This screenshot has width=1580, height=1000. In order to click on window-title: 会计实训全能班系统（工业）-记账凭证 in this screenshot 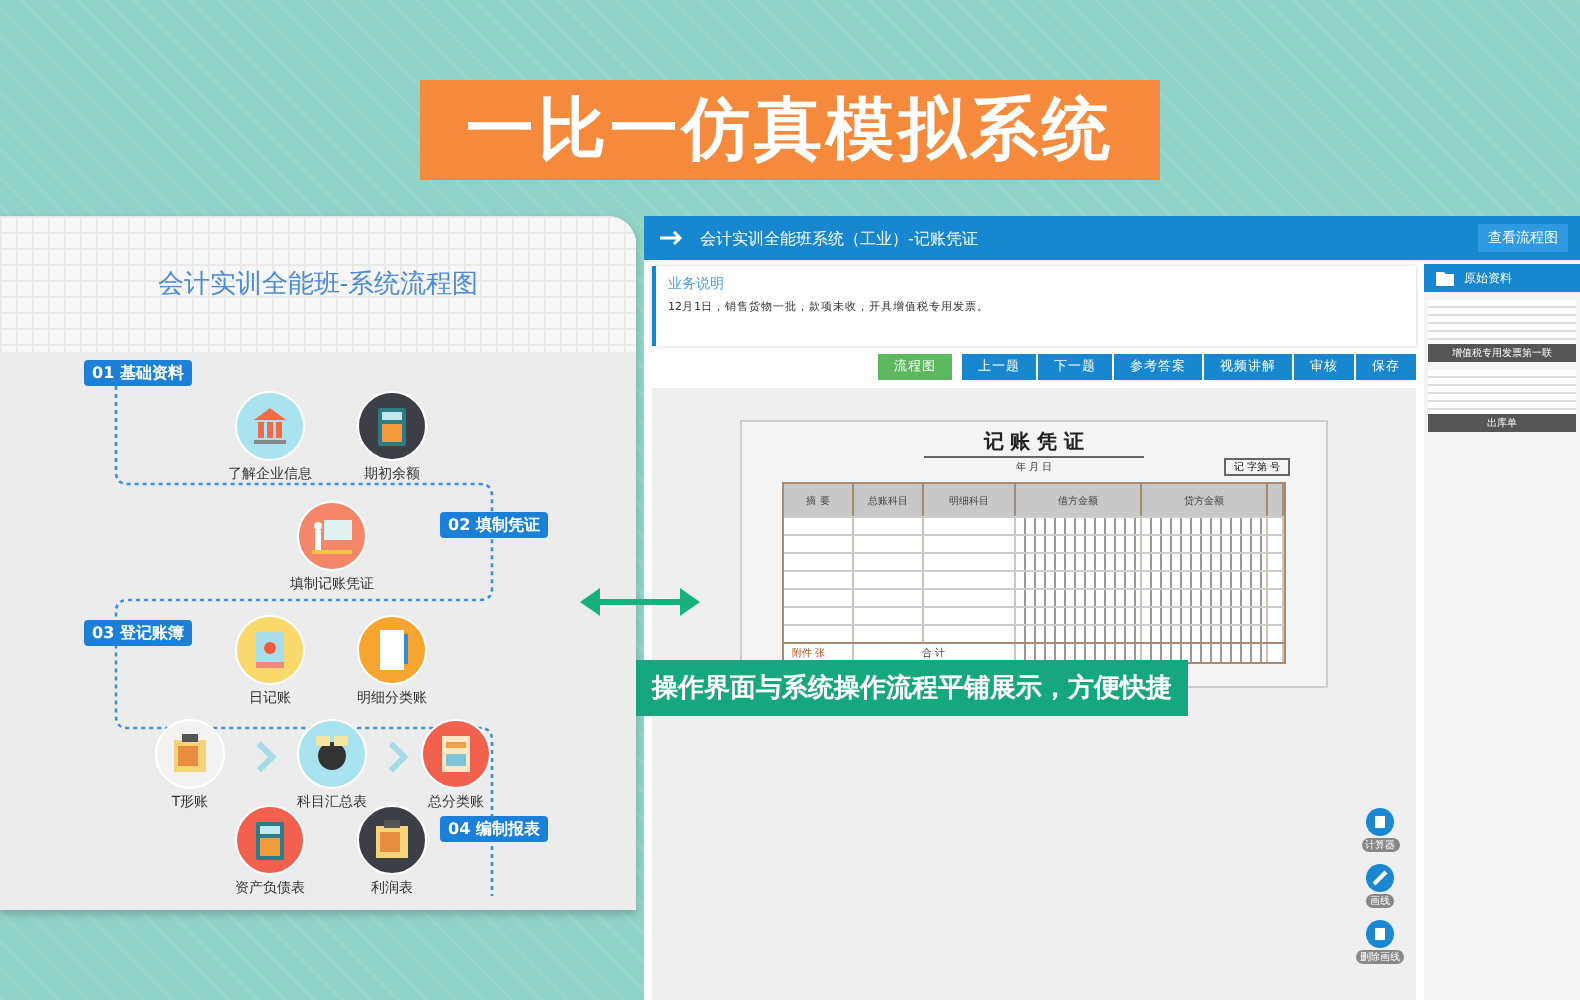, I will do `click(840, 238)`.